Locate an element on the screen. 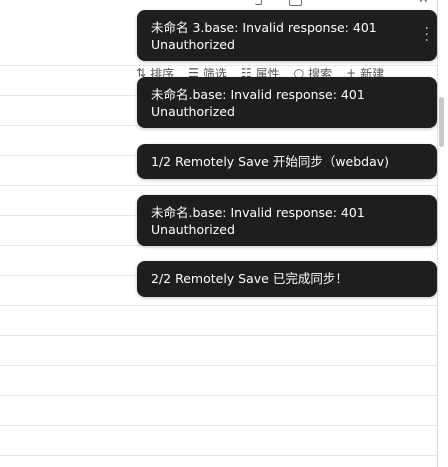 The image size is (448, 467). close-icon: ✕ is located at coordinates (423, 3).